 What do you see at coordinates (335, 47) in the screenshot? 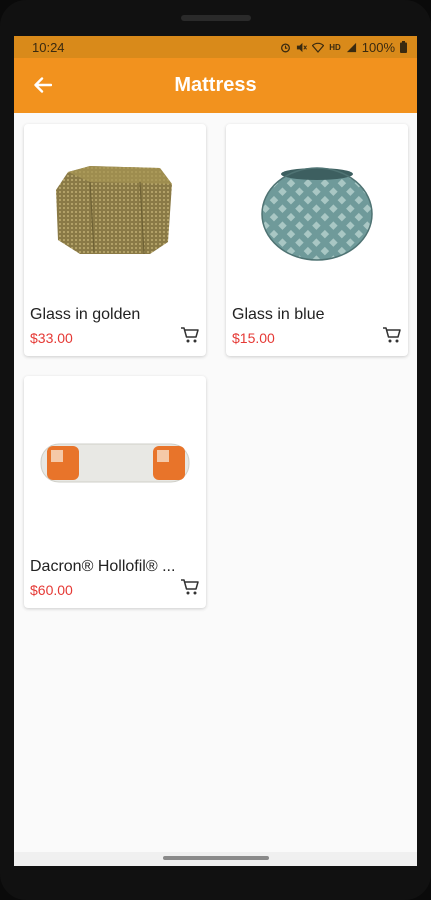
I see `hd-icon: HD` at bounding box center [335, 47].